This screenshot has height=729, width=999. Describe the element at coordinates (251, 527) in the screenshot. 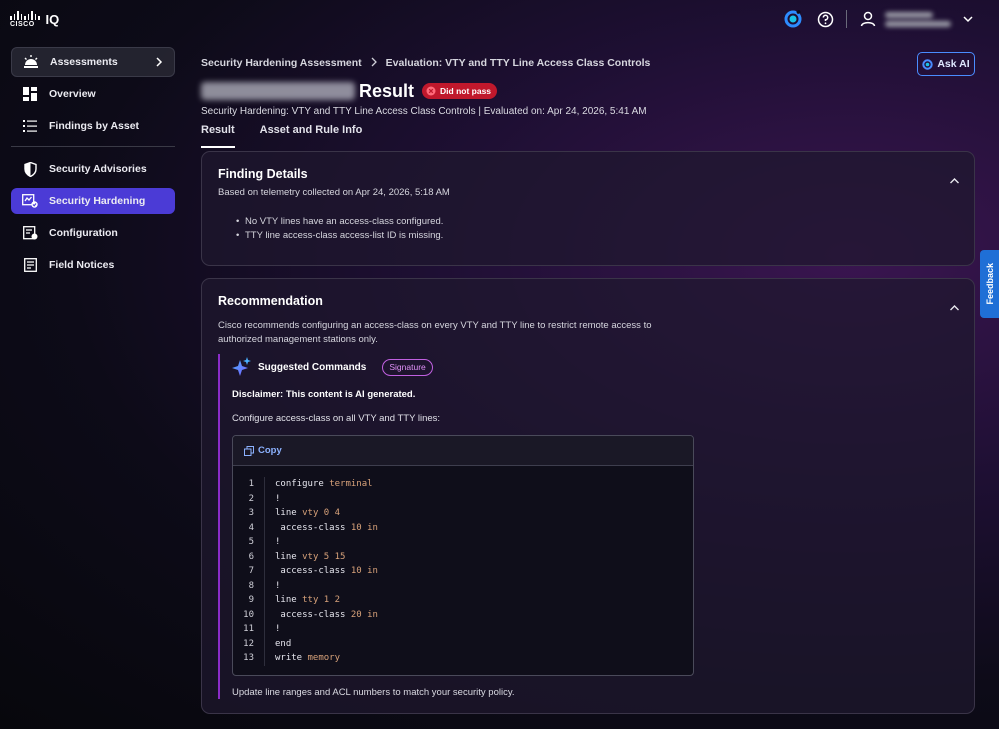

I see `line-number: 4` at that location.